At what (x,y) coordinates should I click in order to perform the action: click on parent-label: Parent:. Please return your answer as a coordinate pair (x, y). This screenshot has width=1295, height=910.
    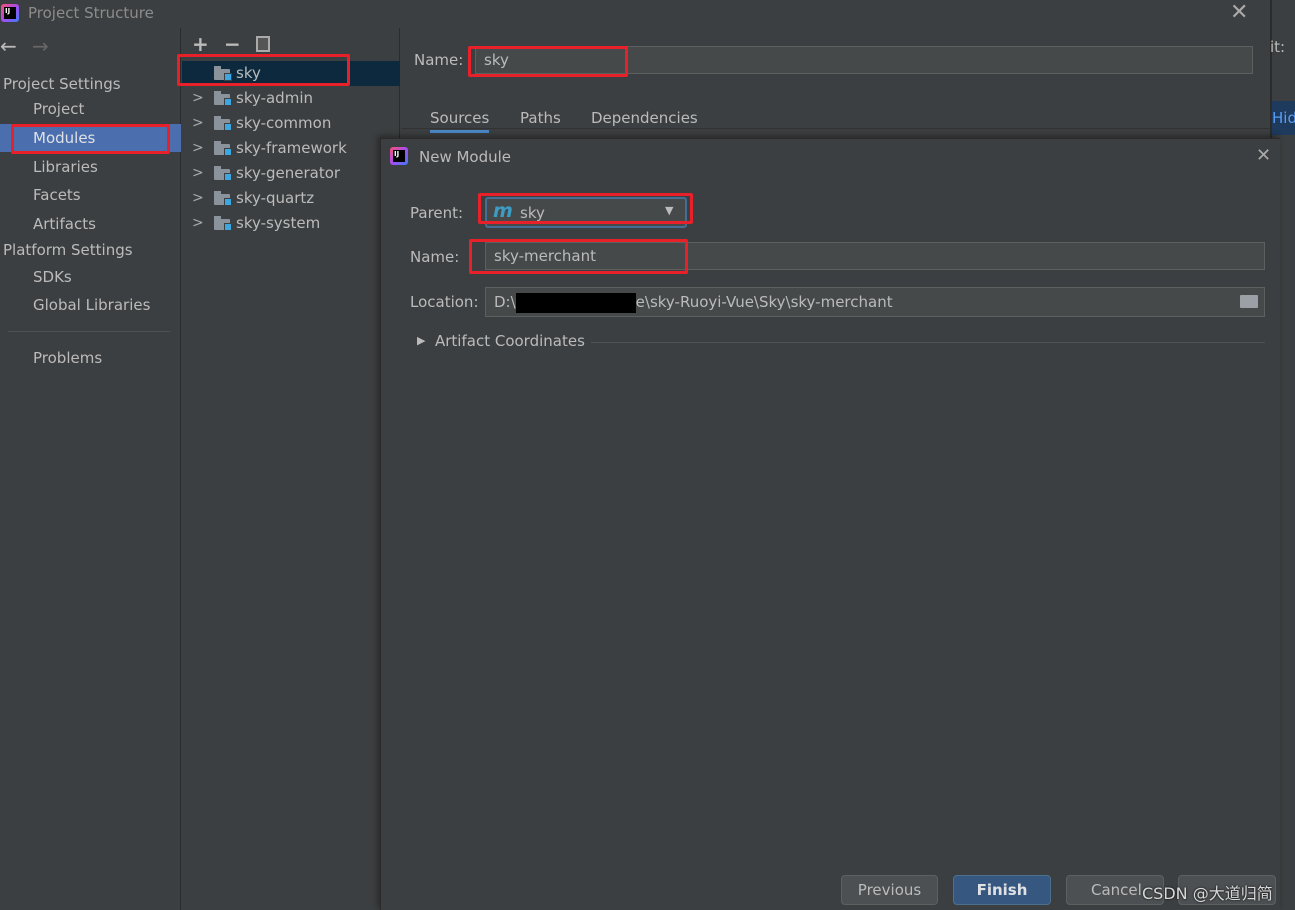
    Looking at the image, I should click on (437, 213).